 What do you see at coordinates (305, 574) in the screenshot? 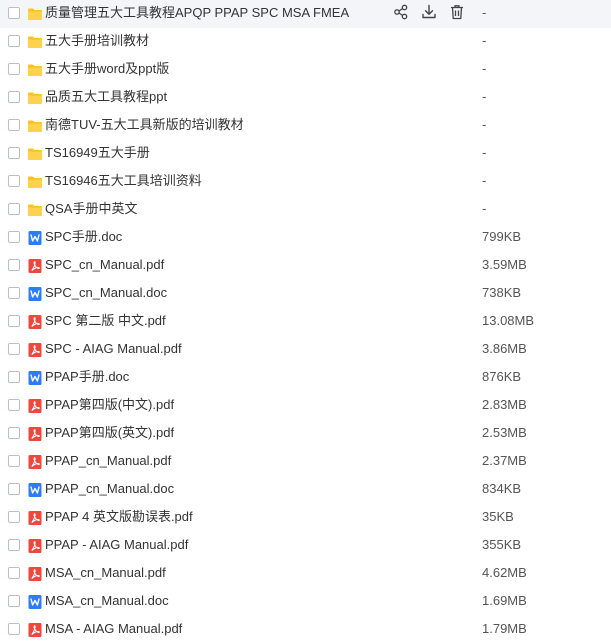
I see `file-row: MSA_cn_Manual.pdf 4.62MB` at bounding box center [305, 574].